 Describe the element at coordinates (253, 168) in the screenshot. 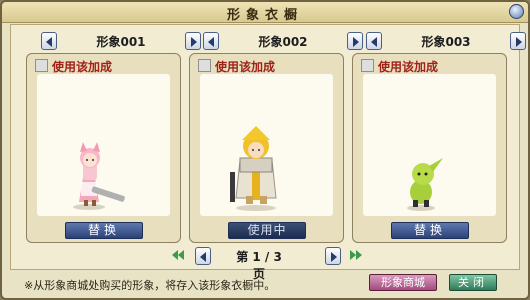

I see `character-knight-icon` at that location.